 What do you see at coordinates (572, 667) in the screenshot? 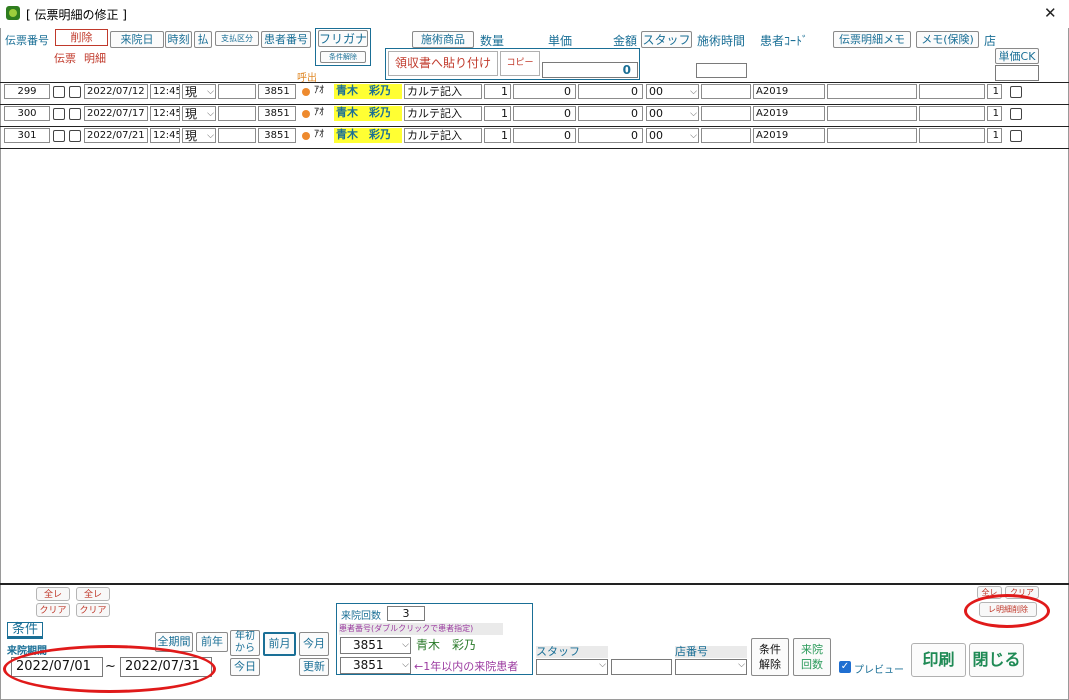
I see `staff-filter-select: ⌵` at bounding box center [572, 667].